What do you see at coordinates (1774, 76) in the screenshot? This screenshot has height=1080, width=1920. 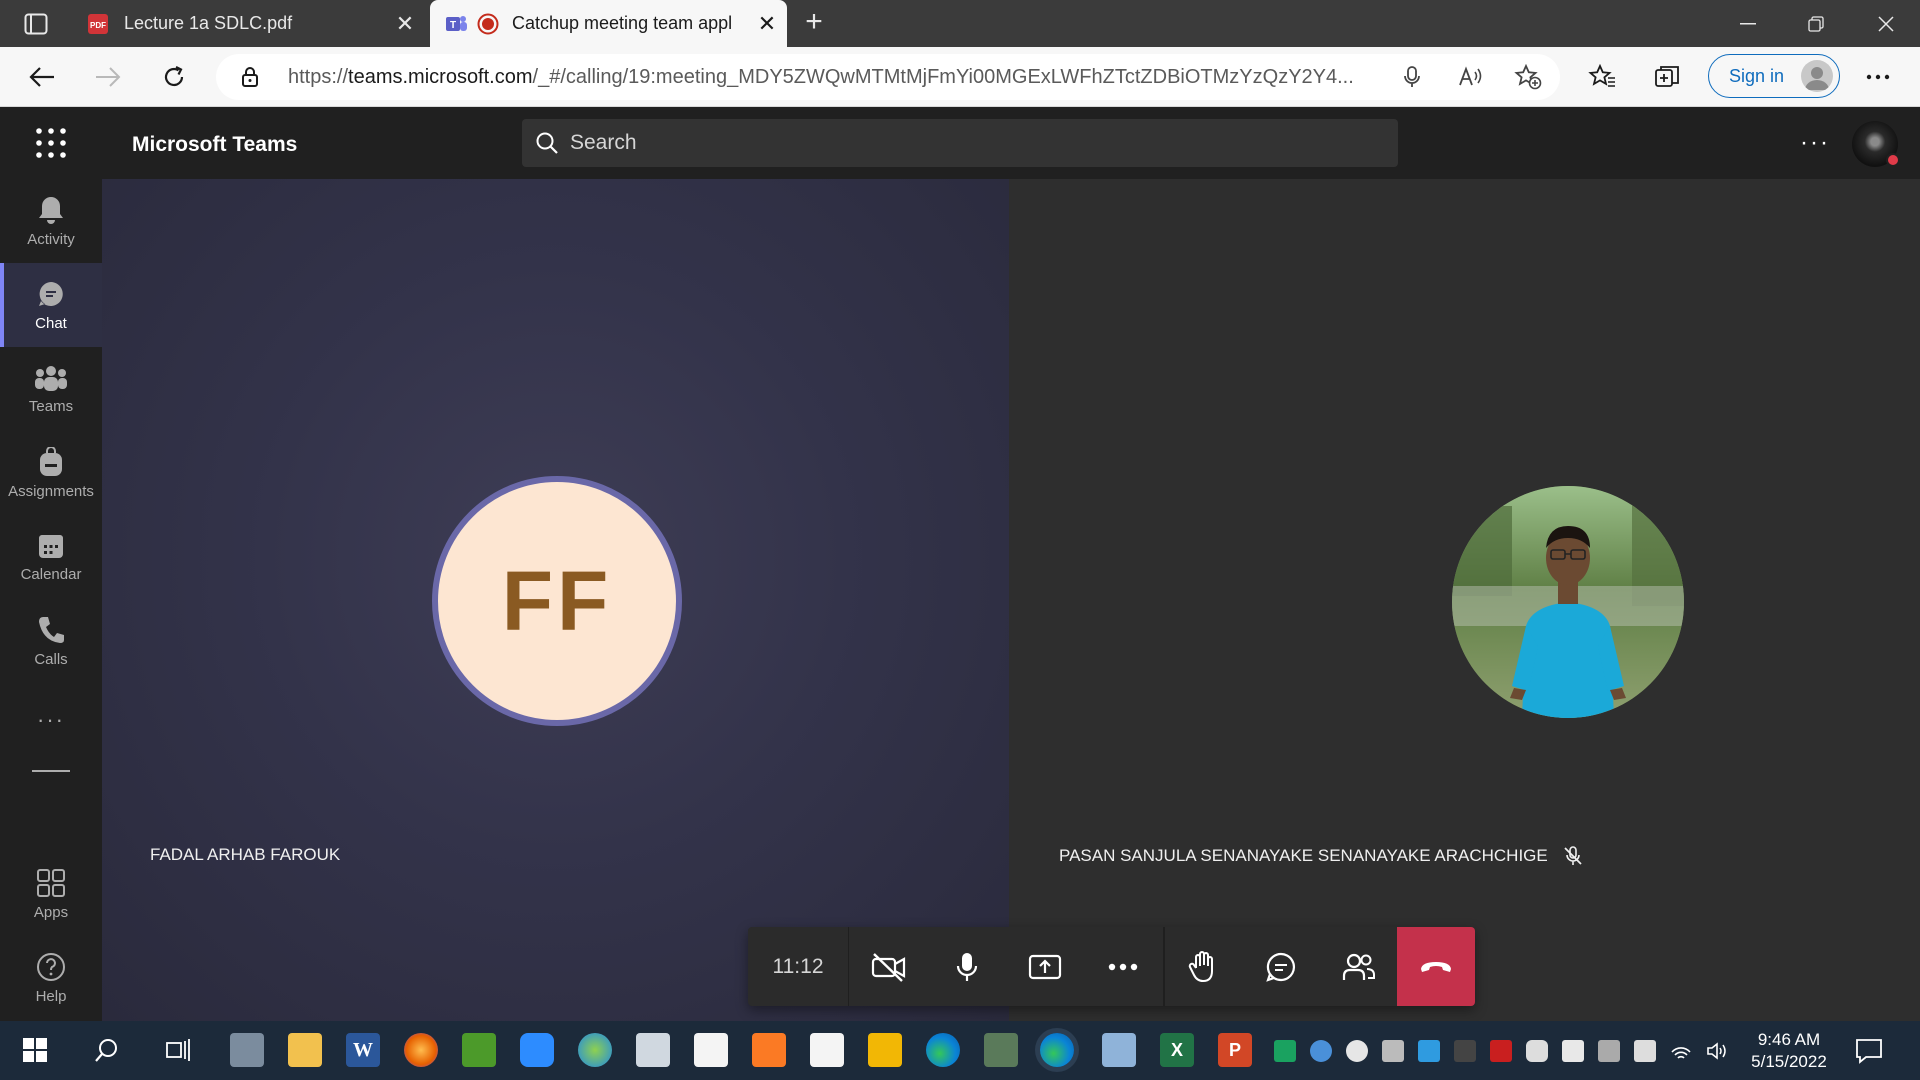 I see `sign-in-button: Sign in` at bounding box center [1774, 76].